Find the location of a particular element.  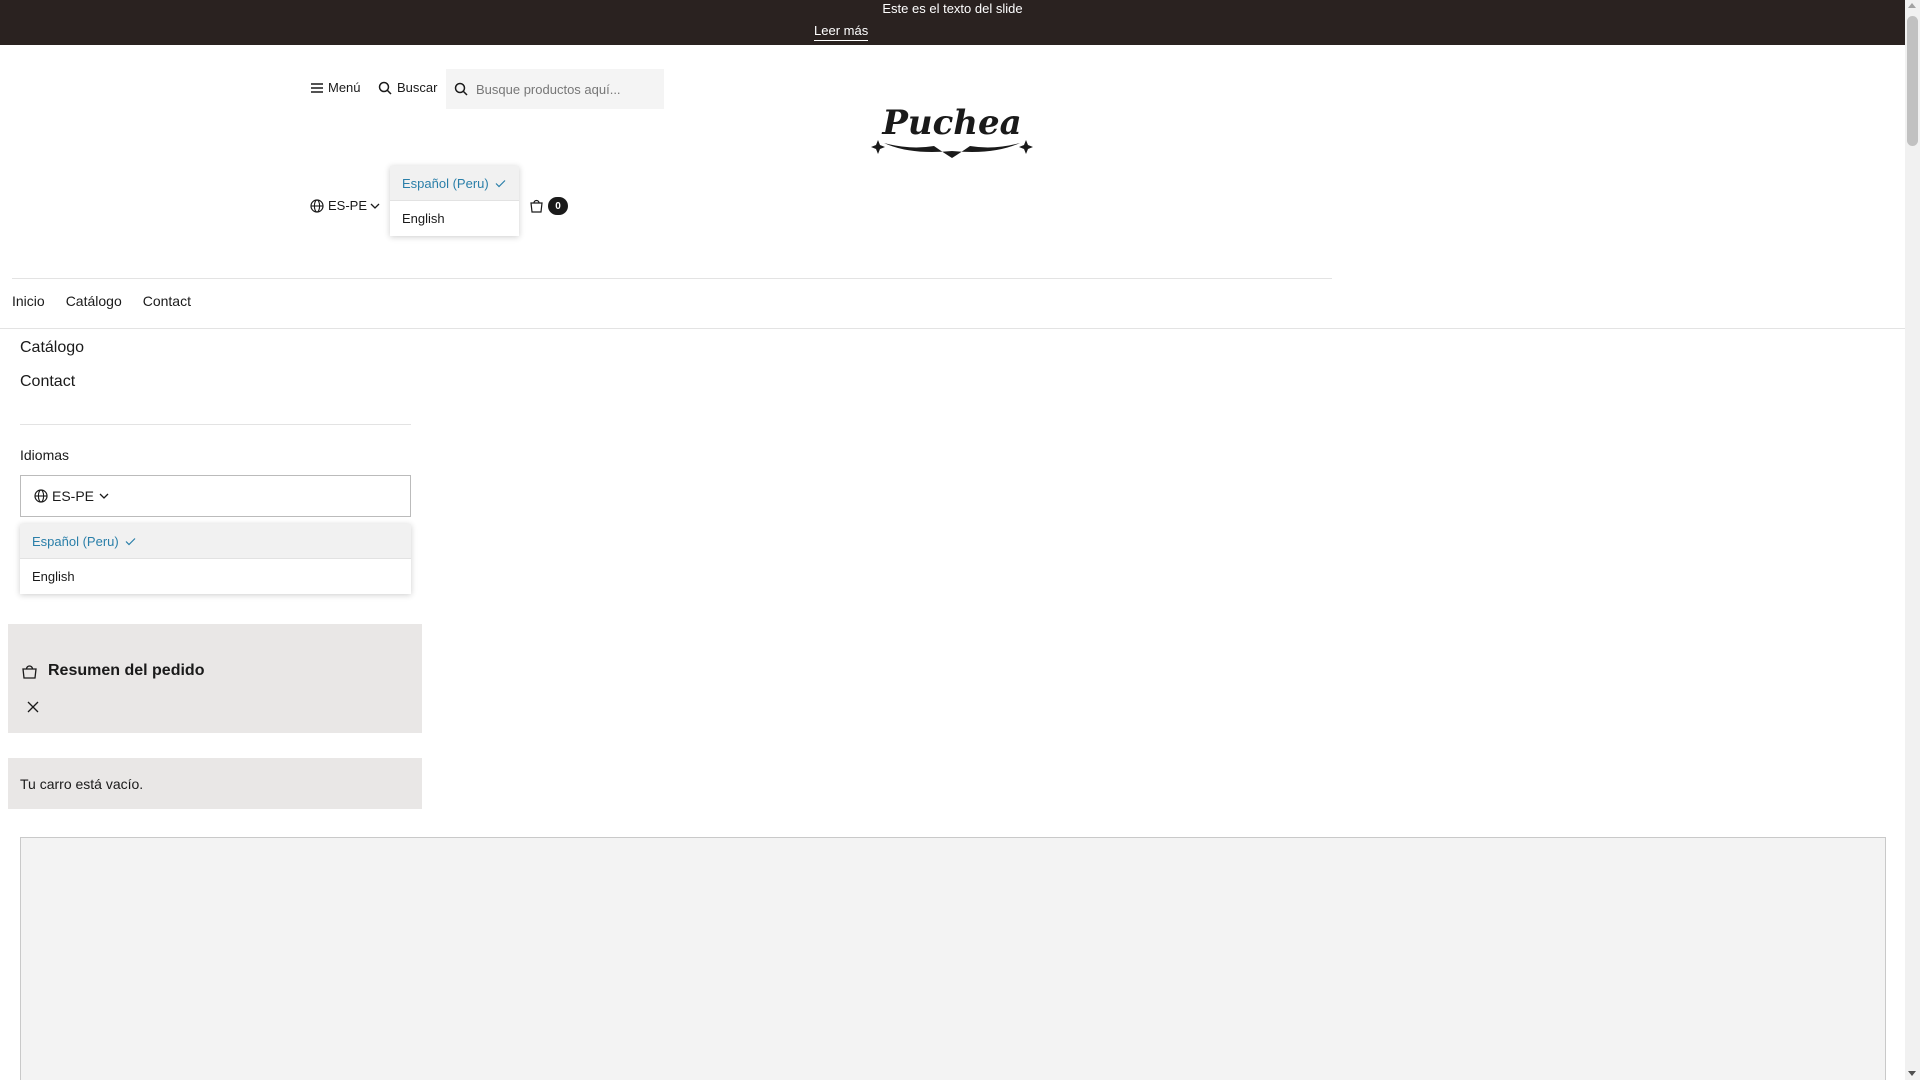

scroll-up-arrow-icon is located at coordinates (1912, 5).